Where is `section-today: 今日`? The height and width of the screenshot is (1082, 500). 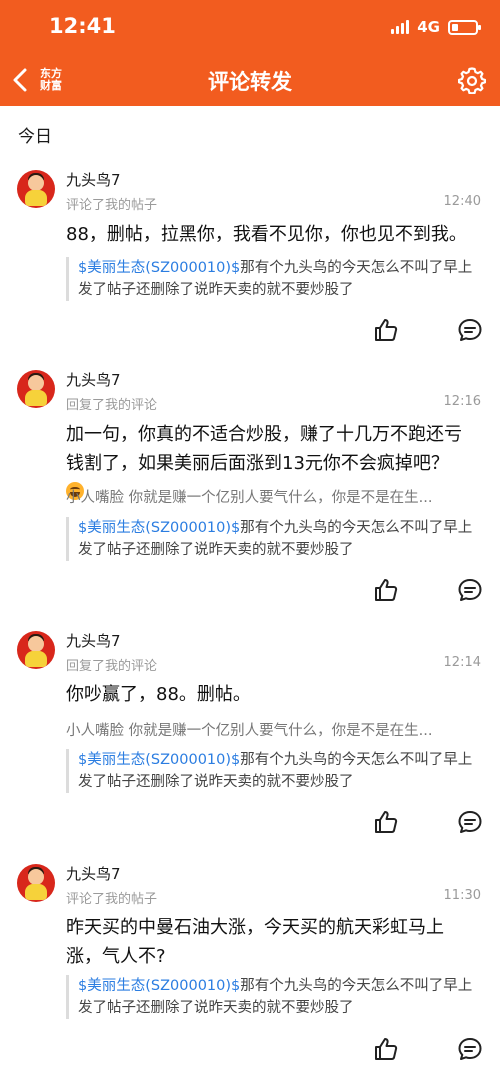 section-today: 今日 is located at coordinates (35, 137).